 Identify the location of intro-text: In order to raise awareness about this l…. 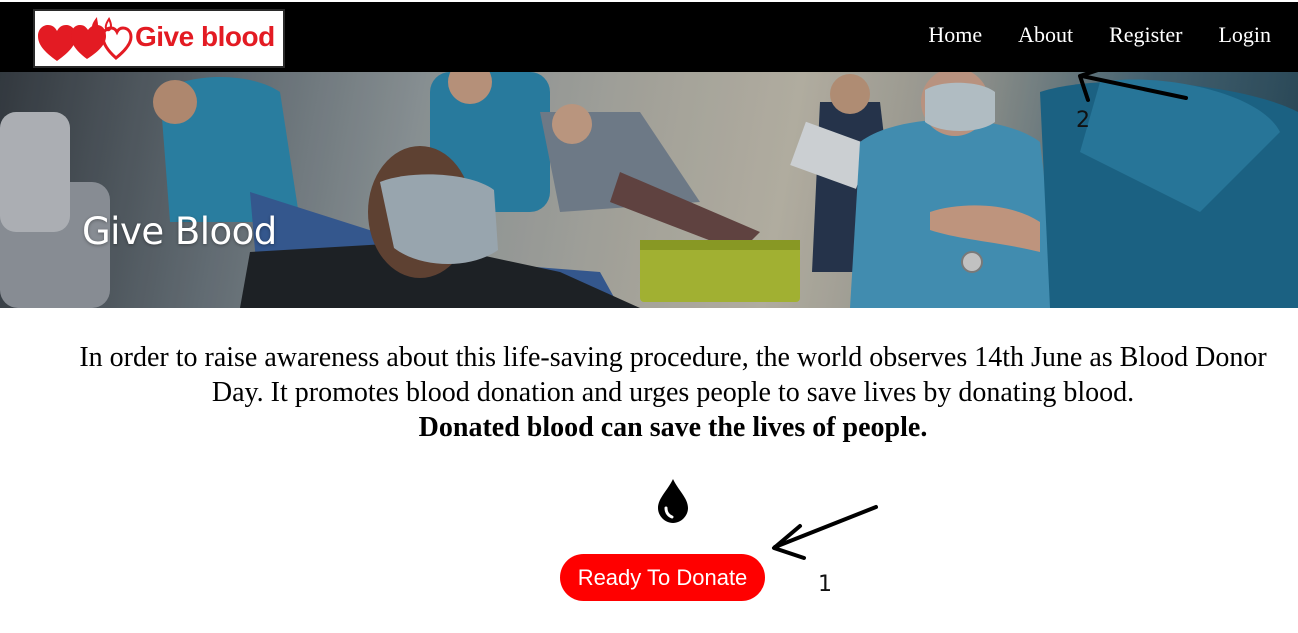
(673, 375).